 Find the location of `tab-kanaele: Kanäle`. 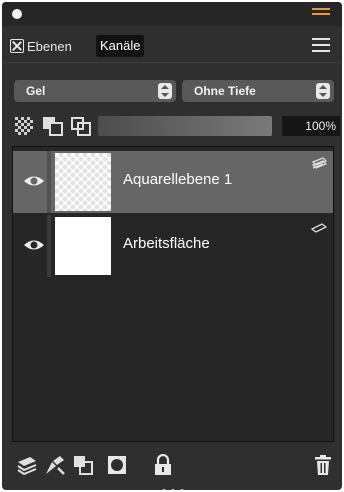

tab-kanaele: Kanäle is located at coordinates (120, 46).